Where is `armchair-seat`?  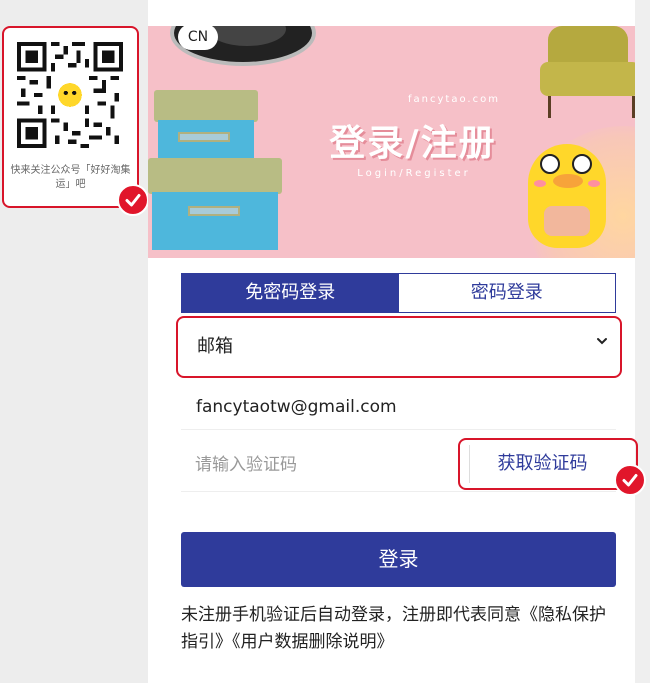
armchair-seat is located at coordinates (587, 79).